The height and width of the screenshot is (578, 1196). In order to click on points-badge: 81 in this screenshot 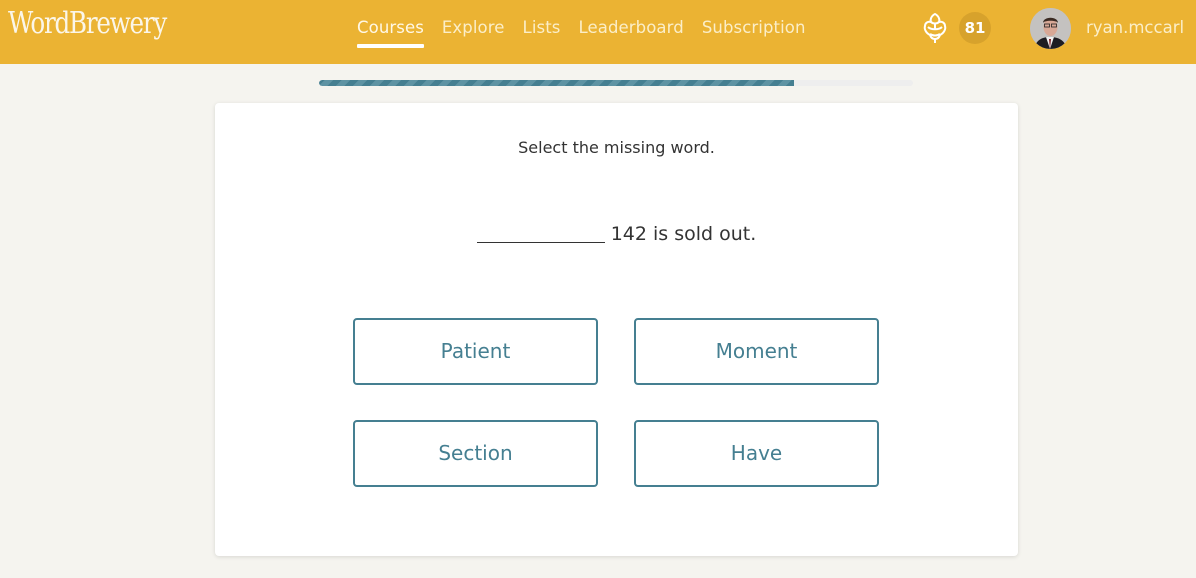, I will do `click(975, 28)`.